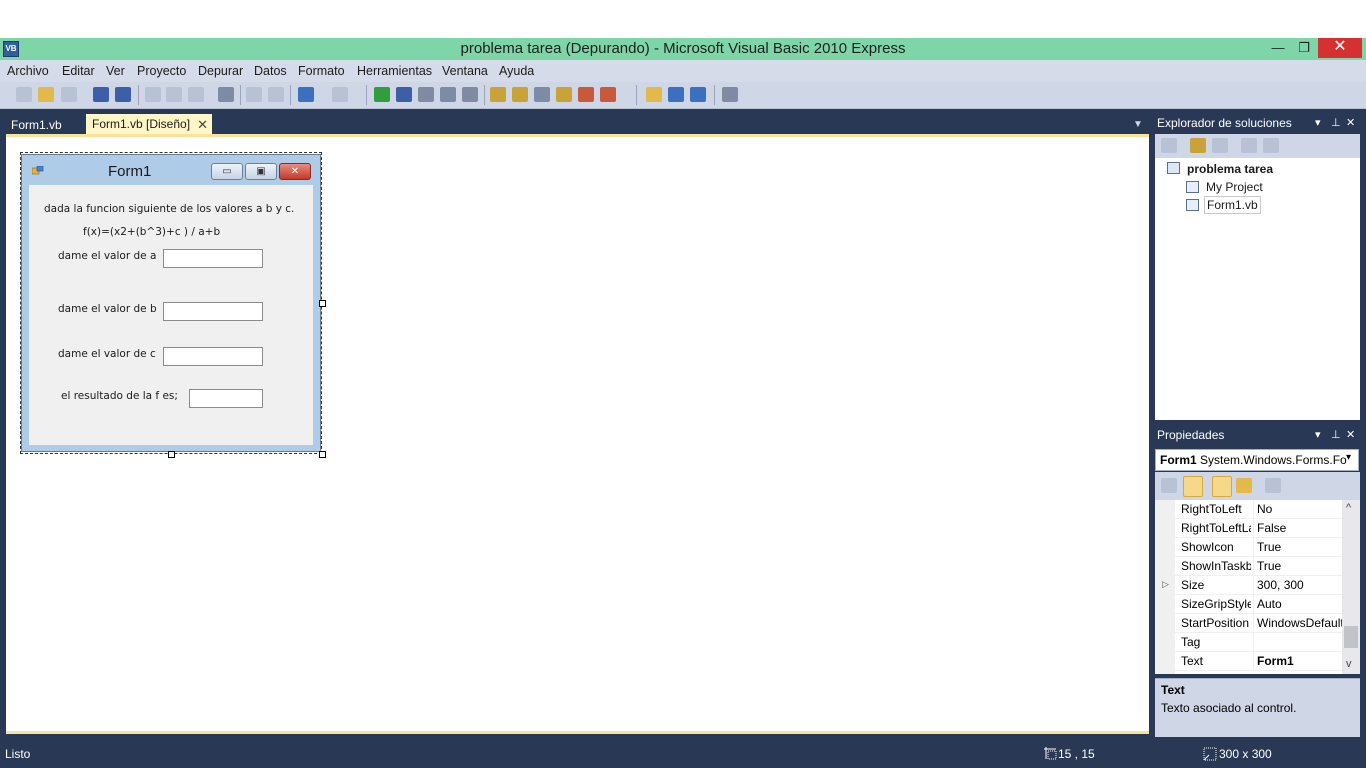 This screenshot has height=768, width=1366. I want to click on property-row: SizeGripStyle Auto, so click(1258, 604).